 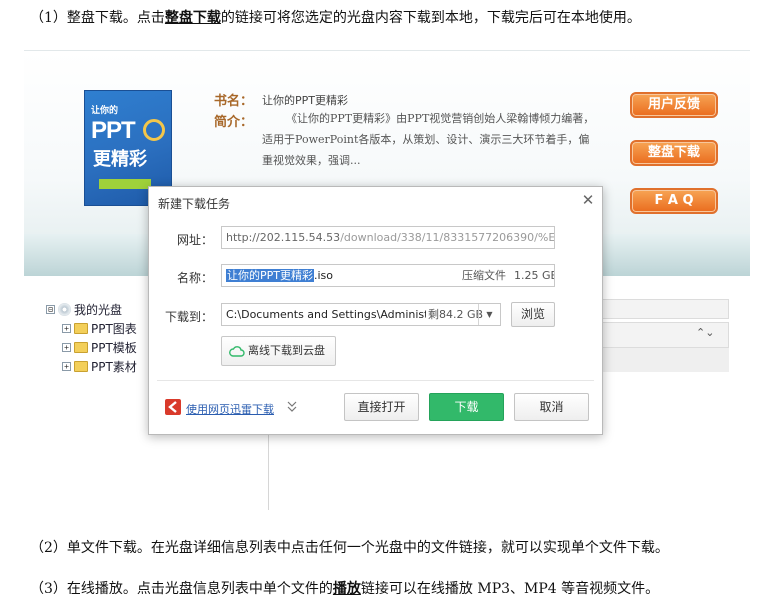 What do you see at coordinates (64, 309) in the screenshot?
I see `disc-icon` at bounding box center [64, 309].